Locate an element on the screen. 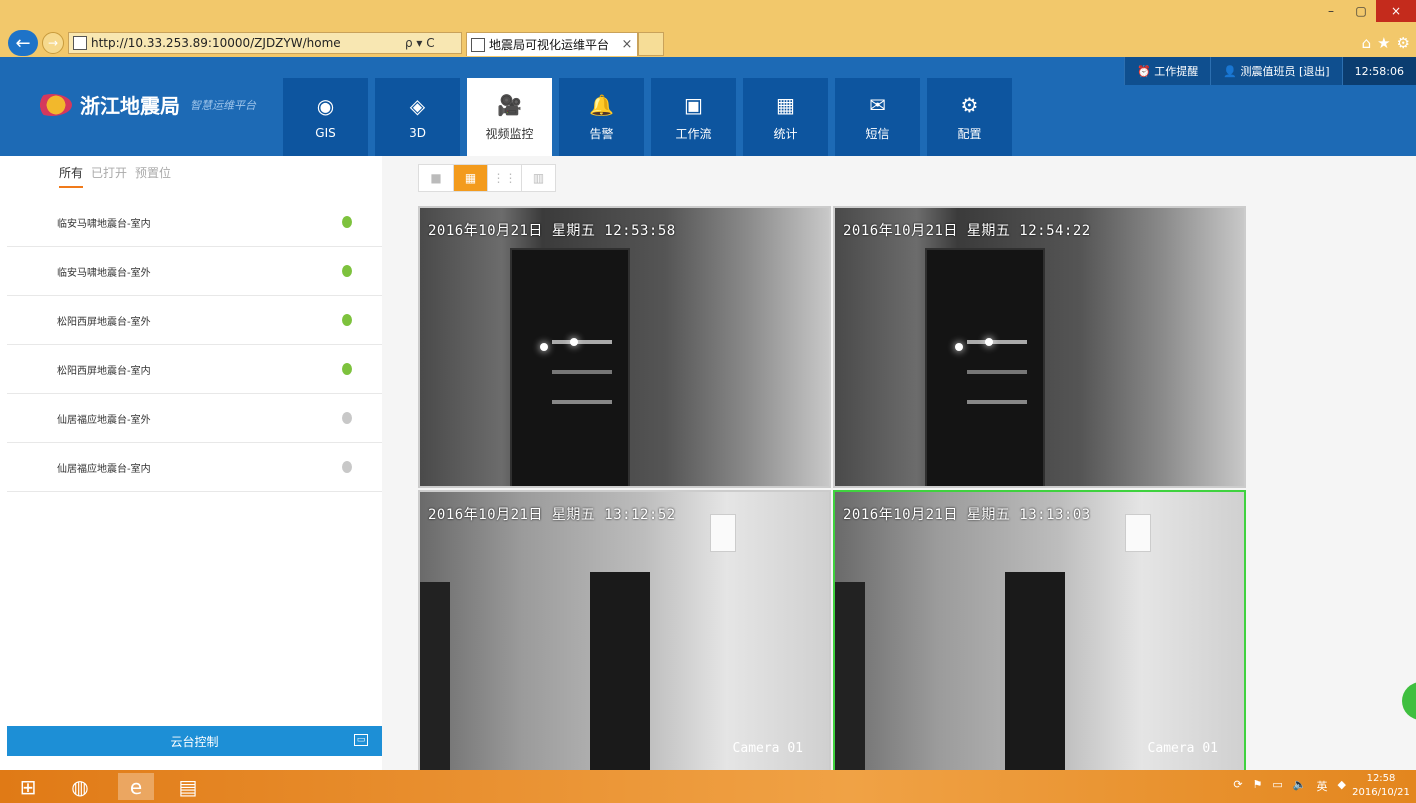 The height and width of the screenshot is (803, 1416). page-icon is located at coordinates (80, 43).